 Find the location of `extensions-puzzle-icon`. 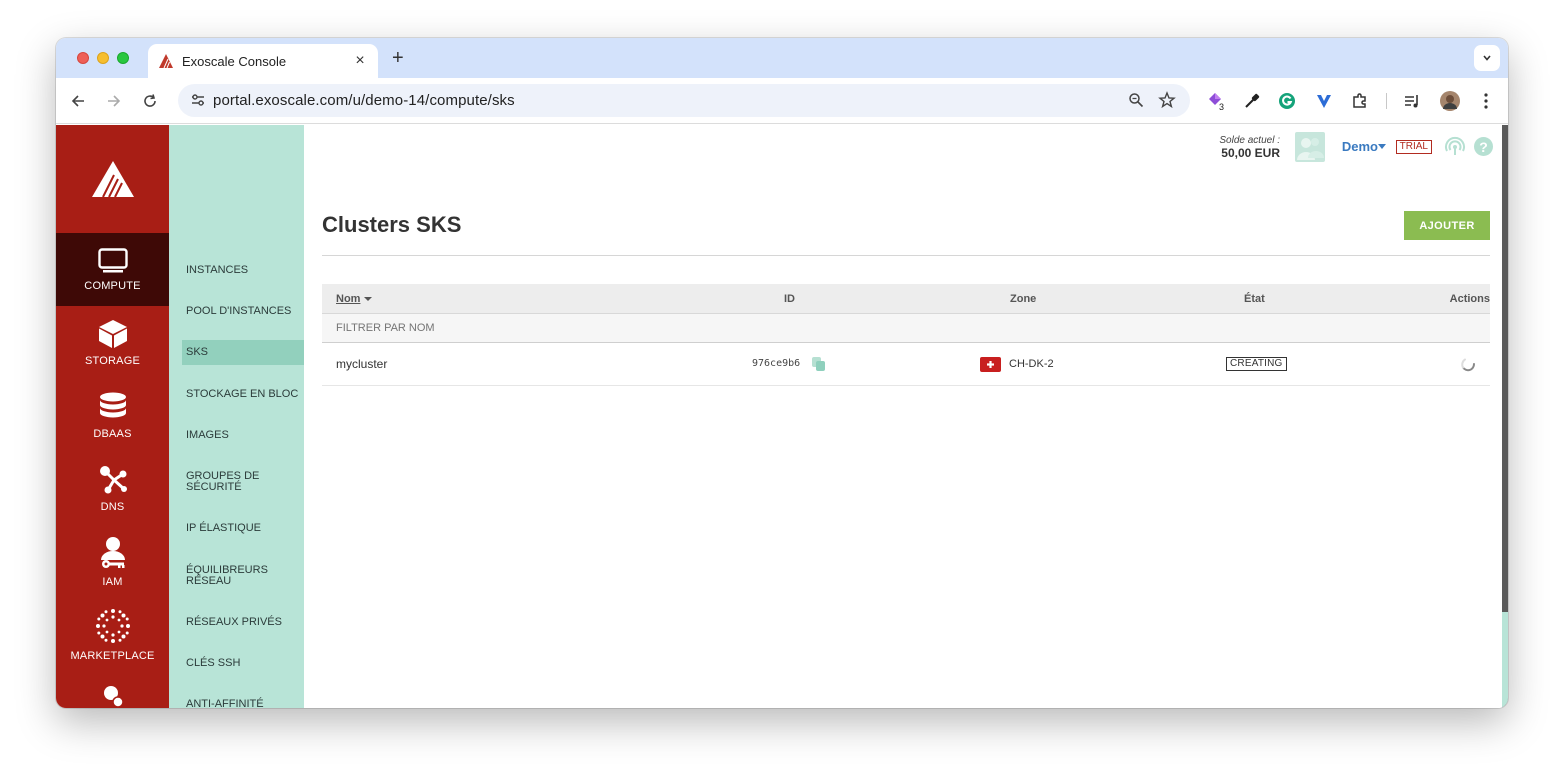

extensions-puzzle-icon is located at coordinates (1360, 101).